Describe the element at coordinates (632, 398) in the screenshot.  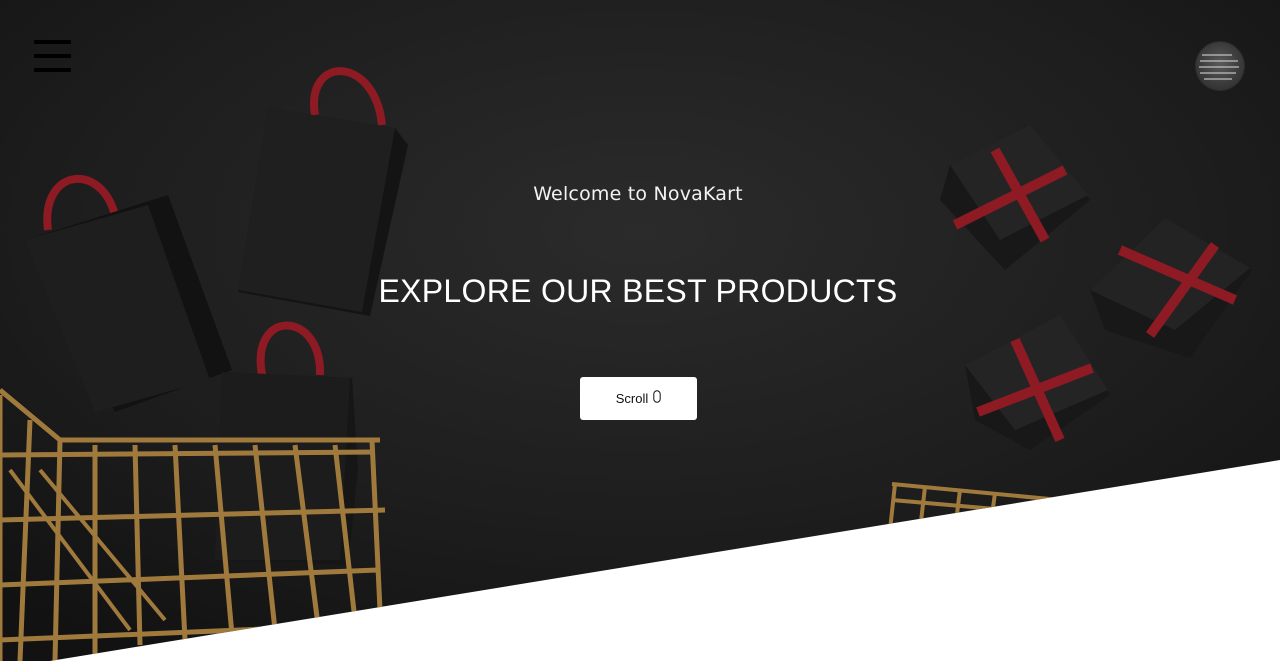
I see `scroll-button-label: Scroll` at that location.